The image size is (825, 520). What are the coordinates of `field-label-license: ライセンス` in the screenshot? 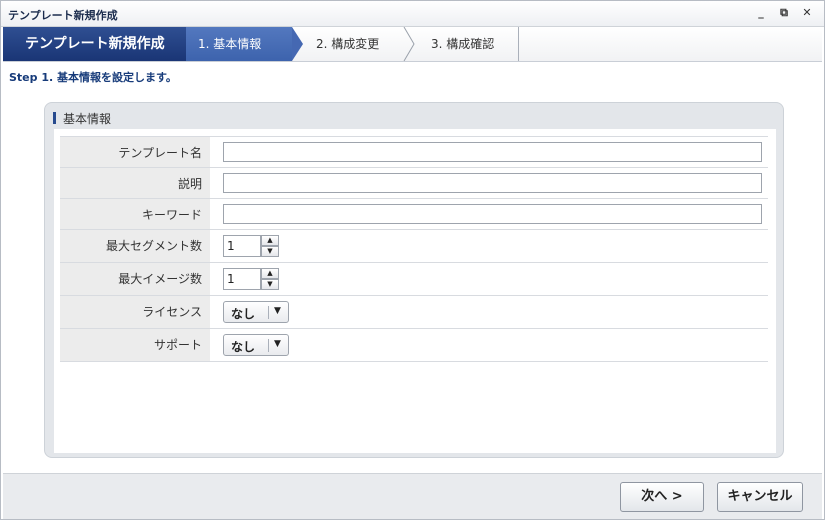 It's located at (135, 312).